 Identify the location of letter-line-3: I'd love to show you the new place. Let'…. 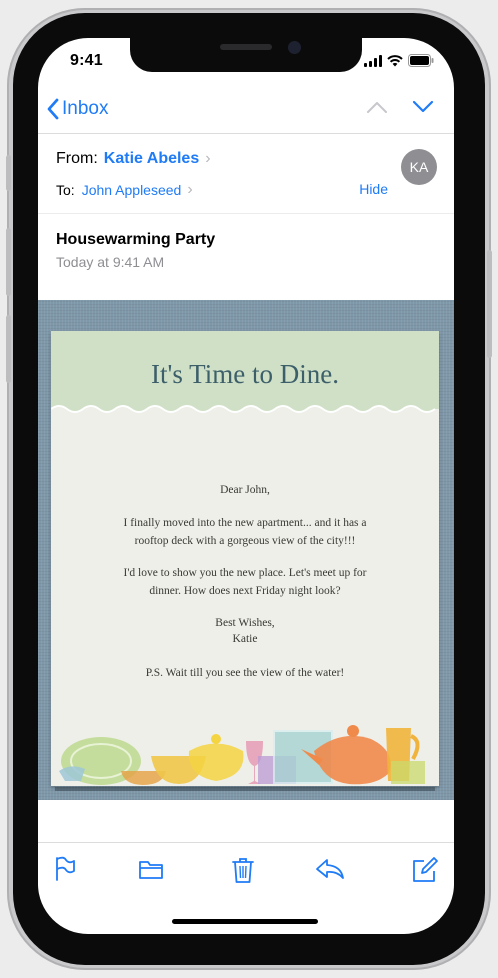
(245, 573).